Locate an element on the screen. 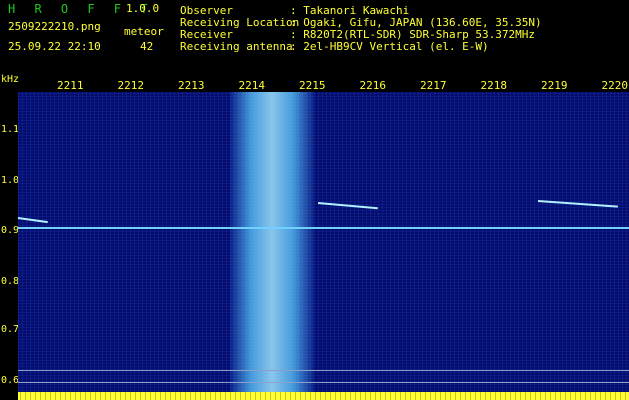  antenna-value: : 2el-HB9CV Vertical (el. E-W) is located at coordinates (389, 46).